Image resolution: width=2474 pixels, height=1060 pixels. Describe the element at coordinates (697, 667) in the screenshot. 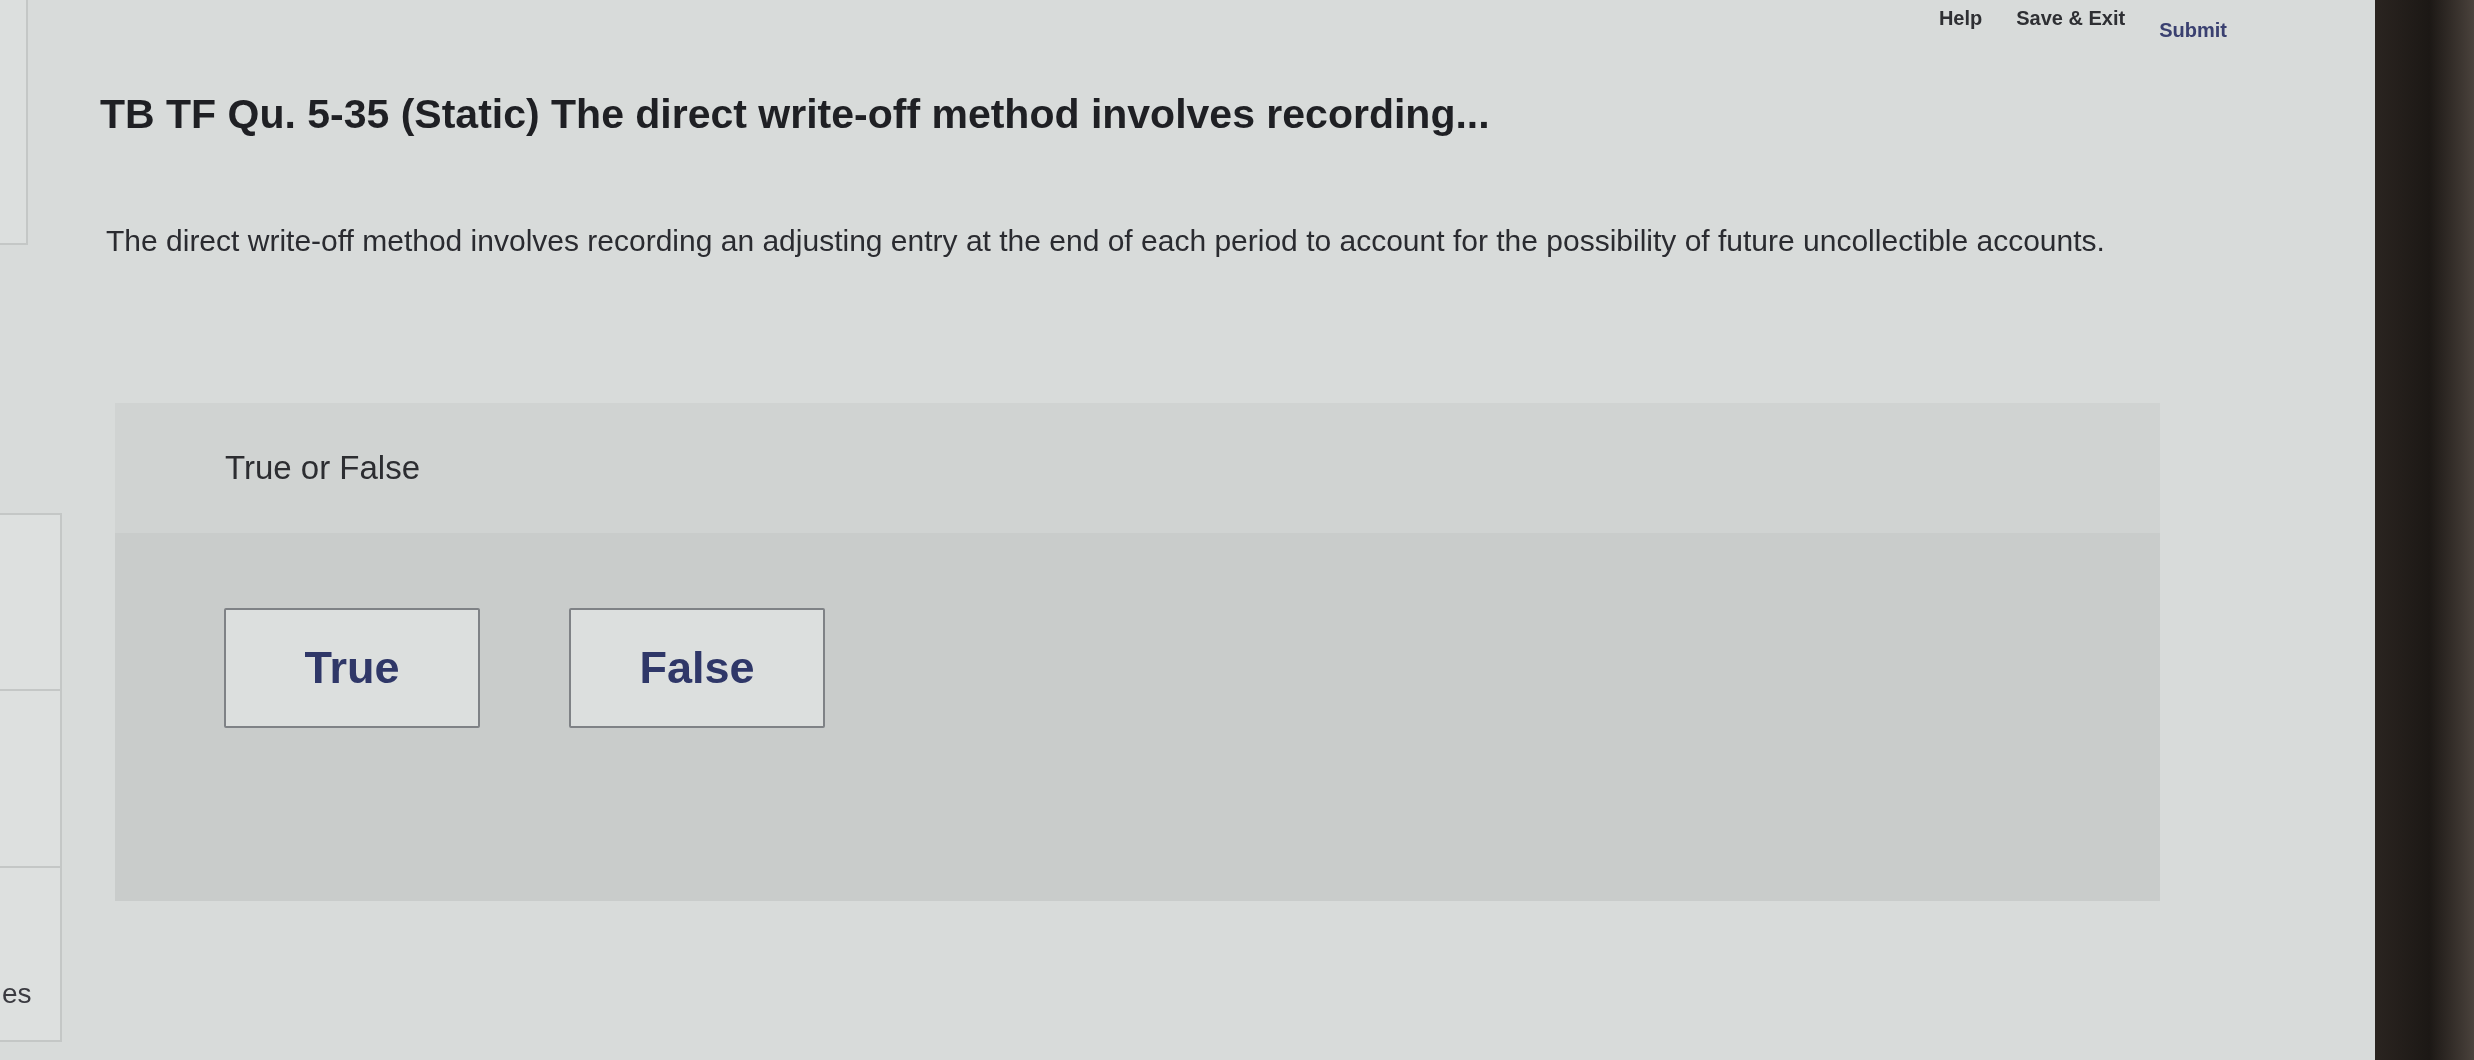

I see `answer-option: False` at that location.